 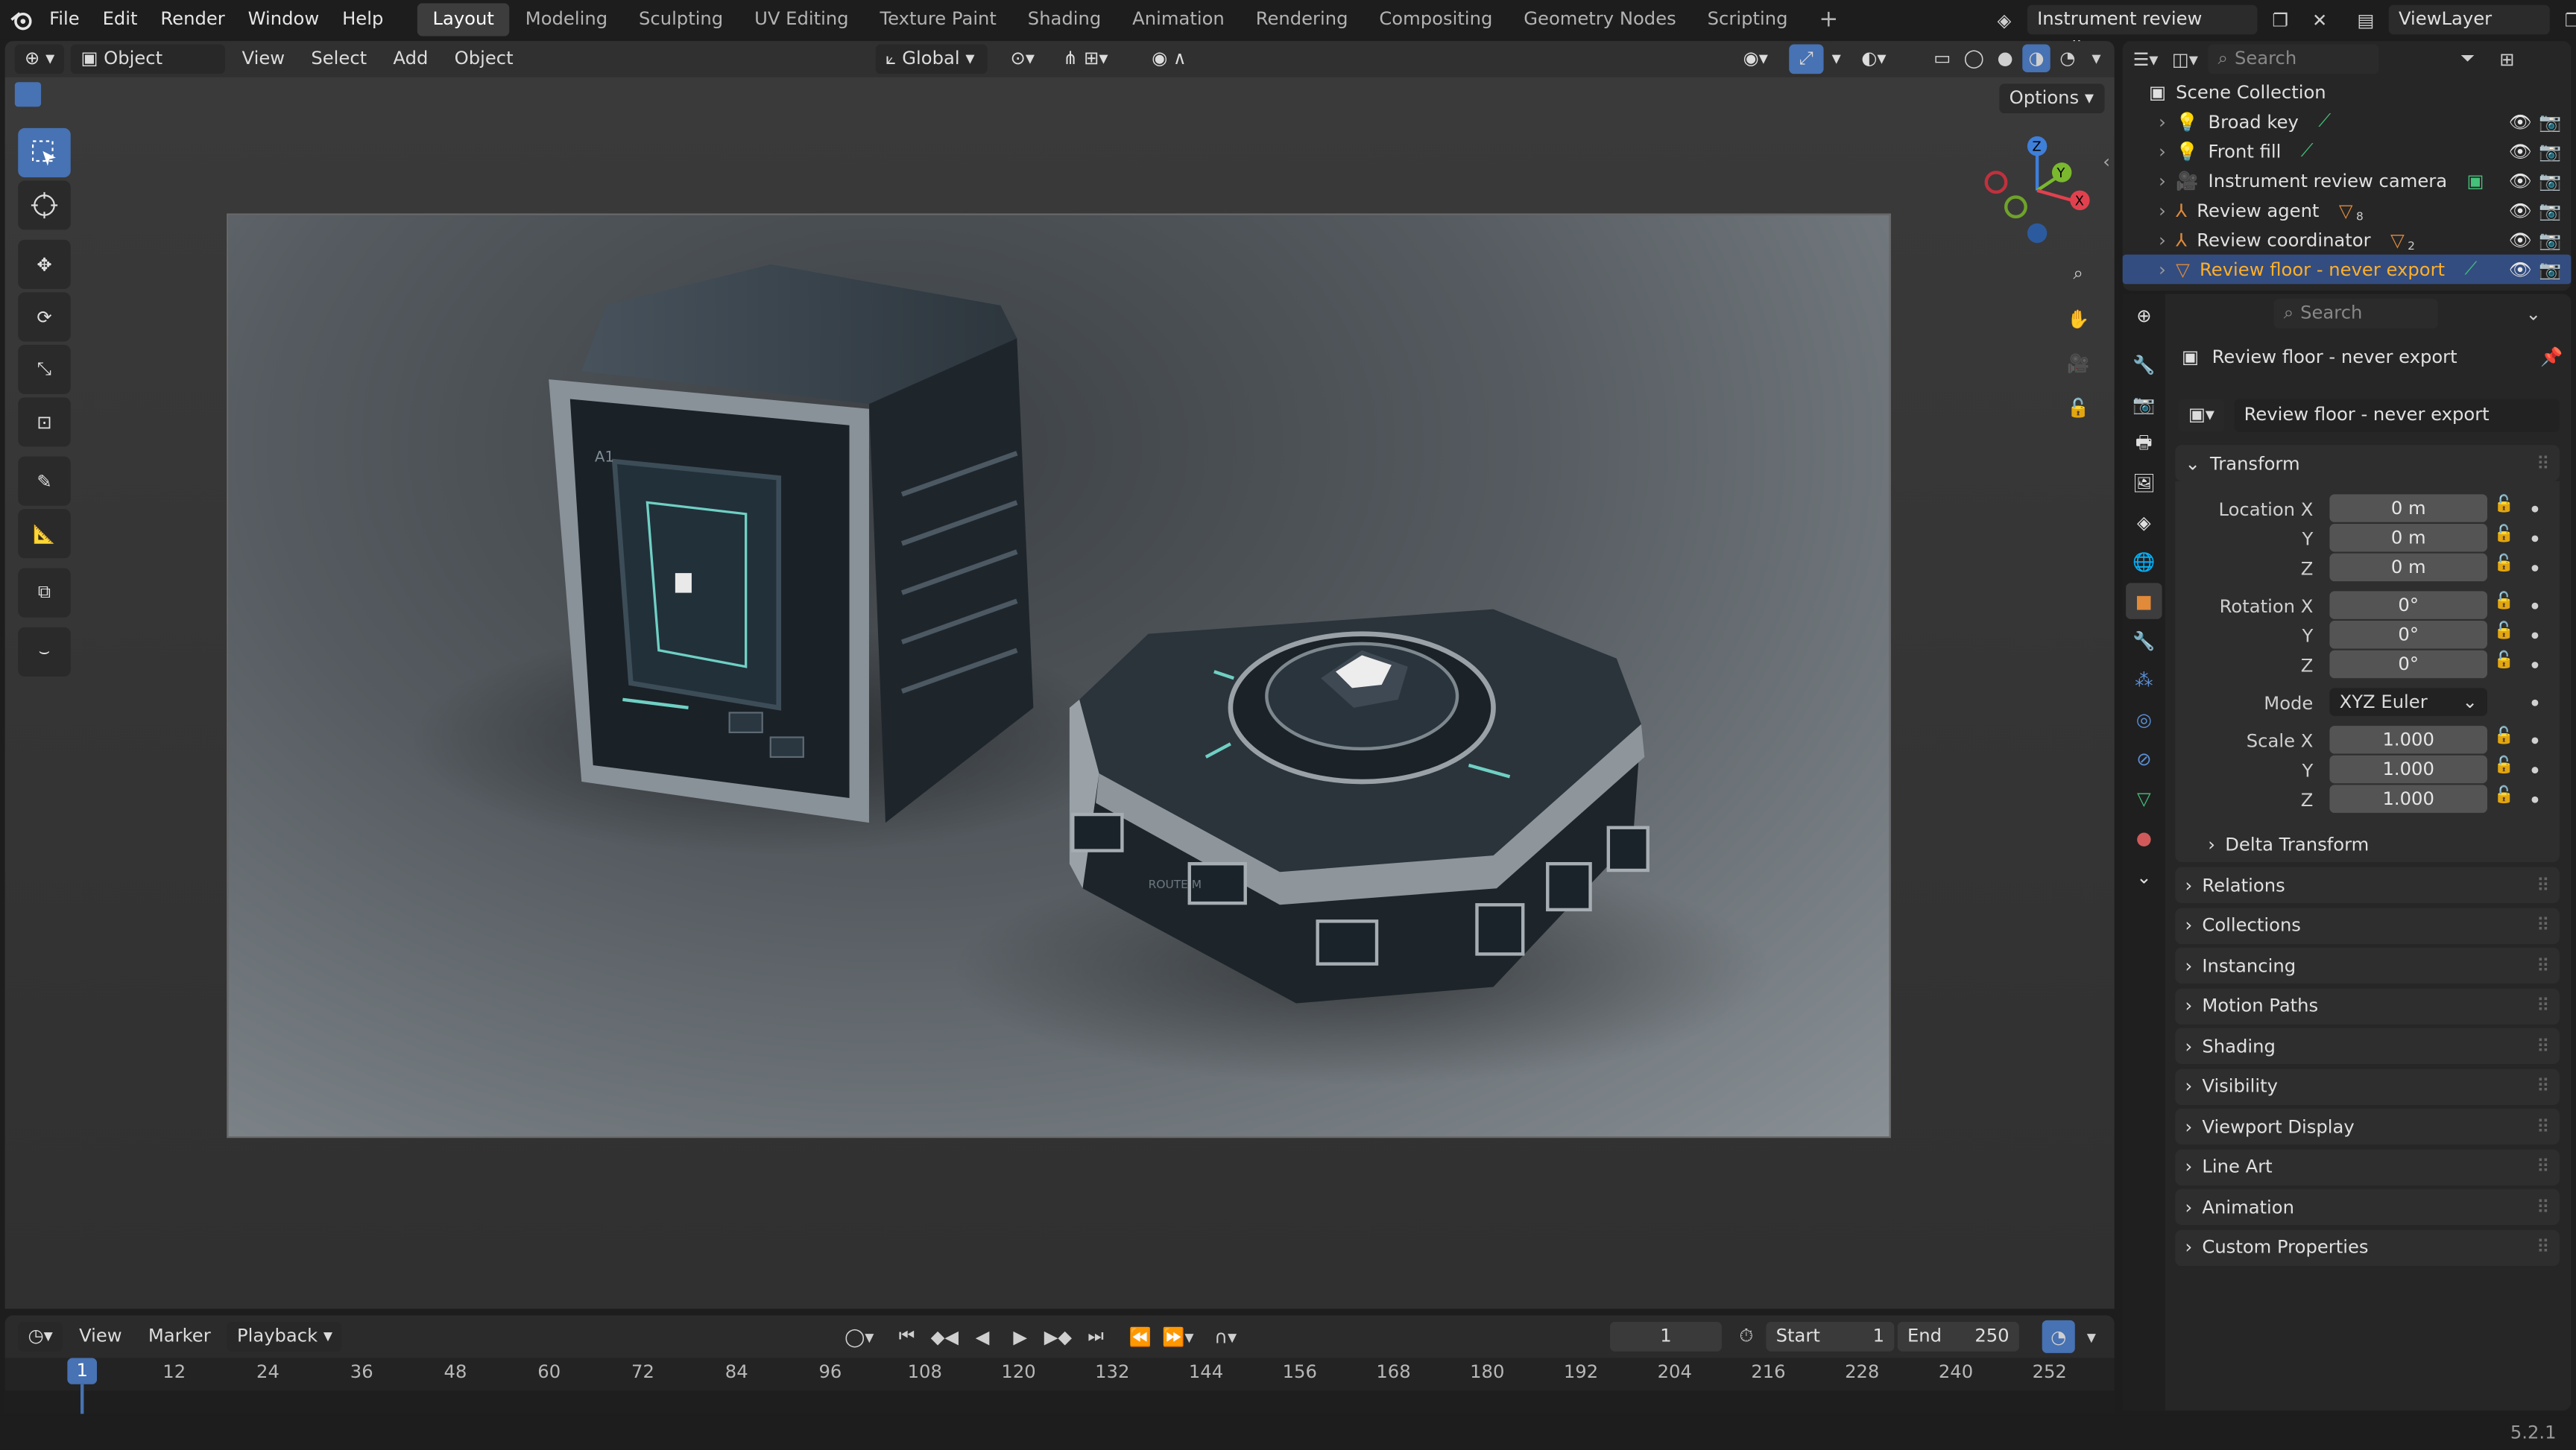 I want to click on sync-icon: ◔, so click(x=2058, y=1336).